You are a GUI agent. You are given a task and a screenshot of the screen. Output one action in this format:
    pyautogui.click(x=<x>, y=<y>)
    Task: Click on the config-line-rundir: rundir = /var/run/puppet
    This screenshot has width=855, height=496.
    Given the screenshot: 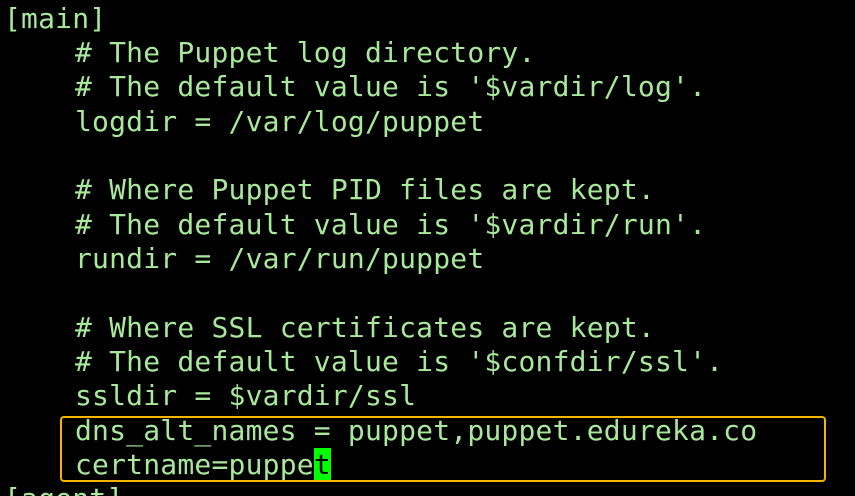 What is the action you would take?
    pyautogui.click(x=280, y=258)
    